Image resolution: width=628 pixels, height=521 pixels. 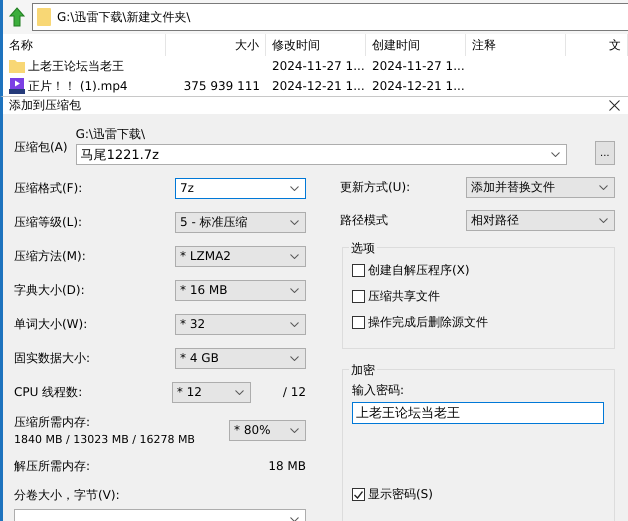 I want to click on checkbox-label: 压缩共享文件, so click(x=404, y=296).